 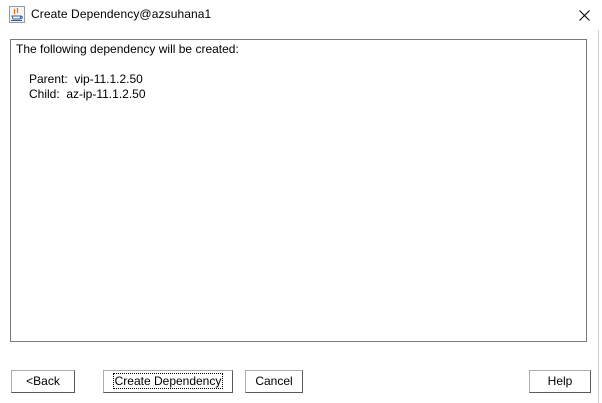 What do you see at coordinates (598, 216) in the screenshot?
I see `window-border` at bounding box center [598, 216].